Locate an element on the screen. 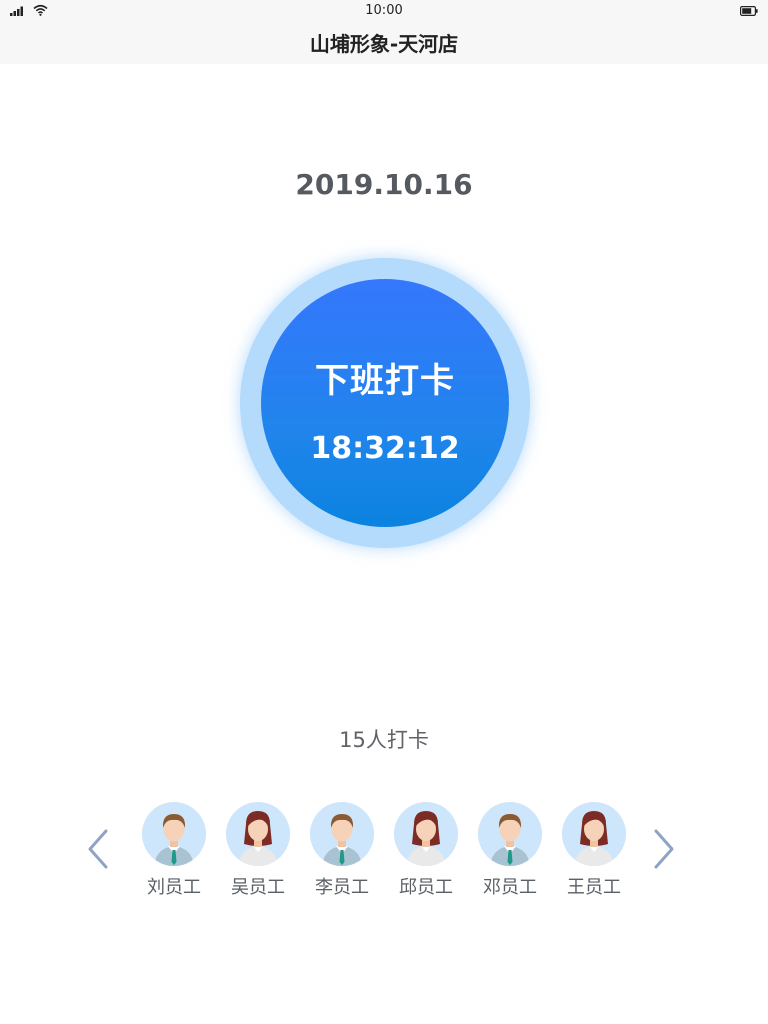 The image size is (768, 1024). status-bar: 10:00 is located at coordinates (384, 11).